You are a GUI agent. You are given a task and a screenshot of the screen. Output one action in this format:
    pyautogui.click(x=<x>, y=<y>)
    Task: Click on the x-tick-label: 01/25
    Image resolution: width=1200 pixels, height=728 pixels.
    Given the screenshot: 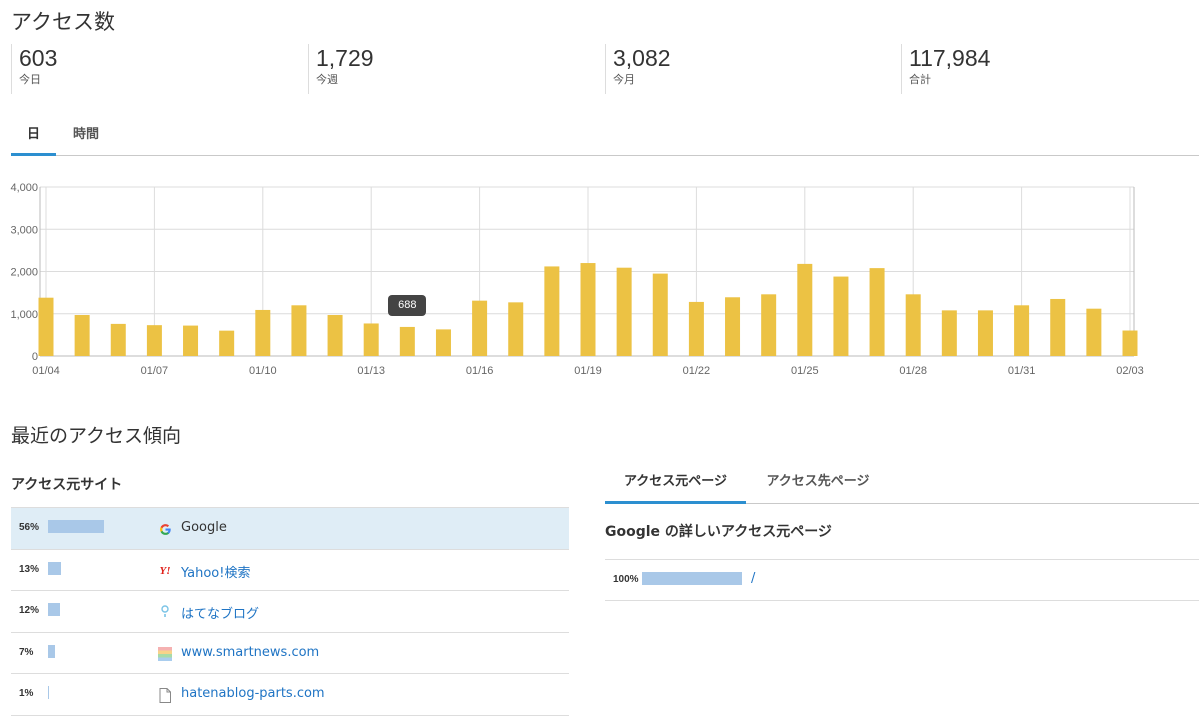 What is the action you would take?
    pyautogui.click(x=805, y=371)
    